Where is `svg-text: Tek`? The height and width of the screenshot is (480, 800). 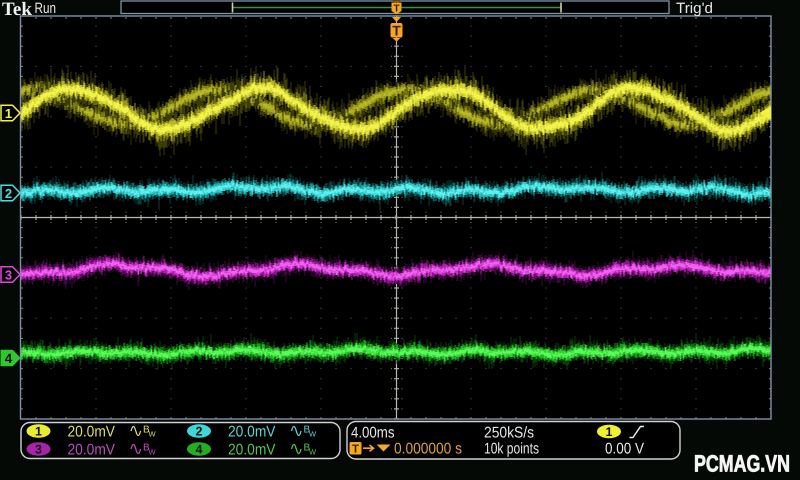 svg-text: Tek is located at coordinates (17, 10).